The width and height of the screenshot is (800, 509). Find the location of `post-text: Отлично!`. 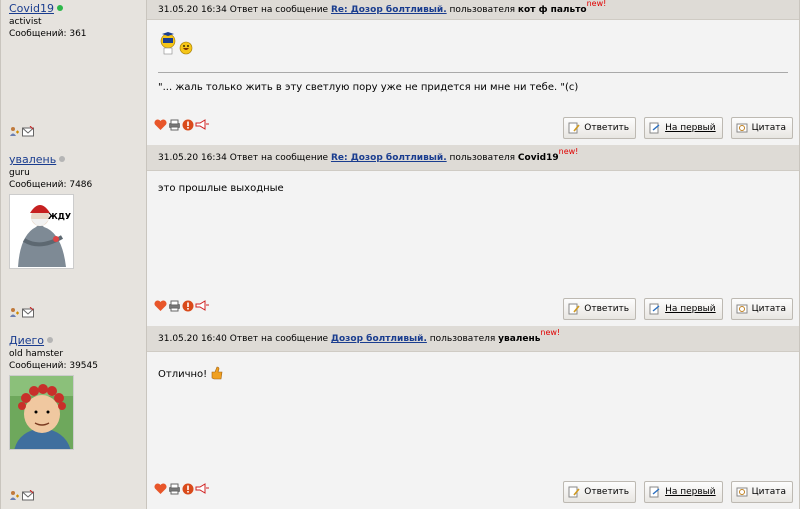

post-text: Отлично! is located at coordinates (183, 374).